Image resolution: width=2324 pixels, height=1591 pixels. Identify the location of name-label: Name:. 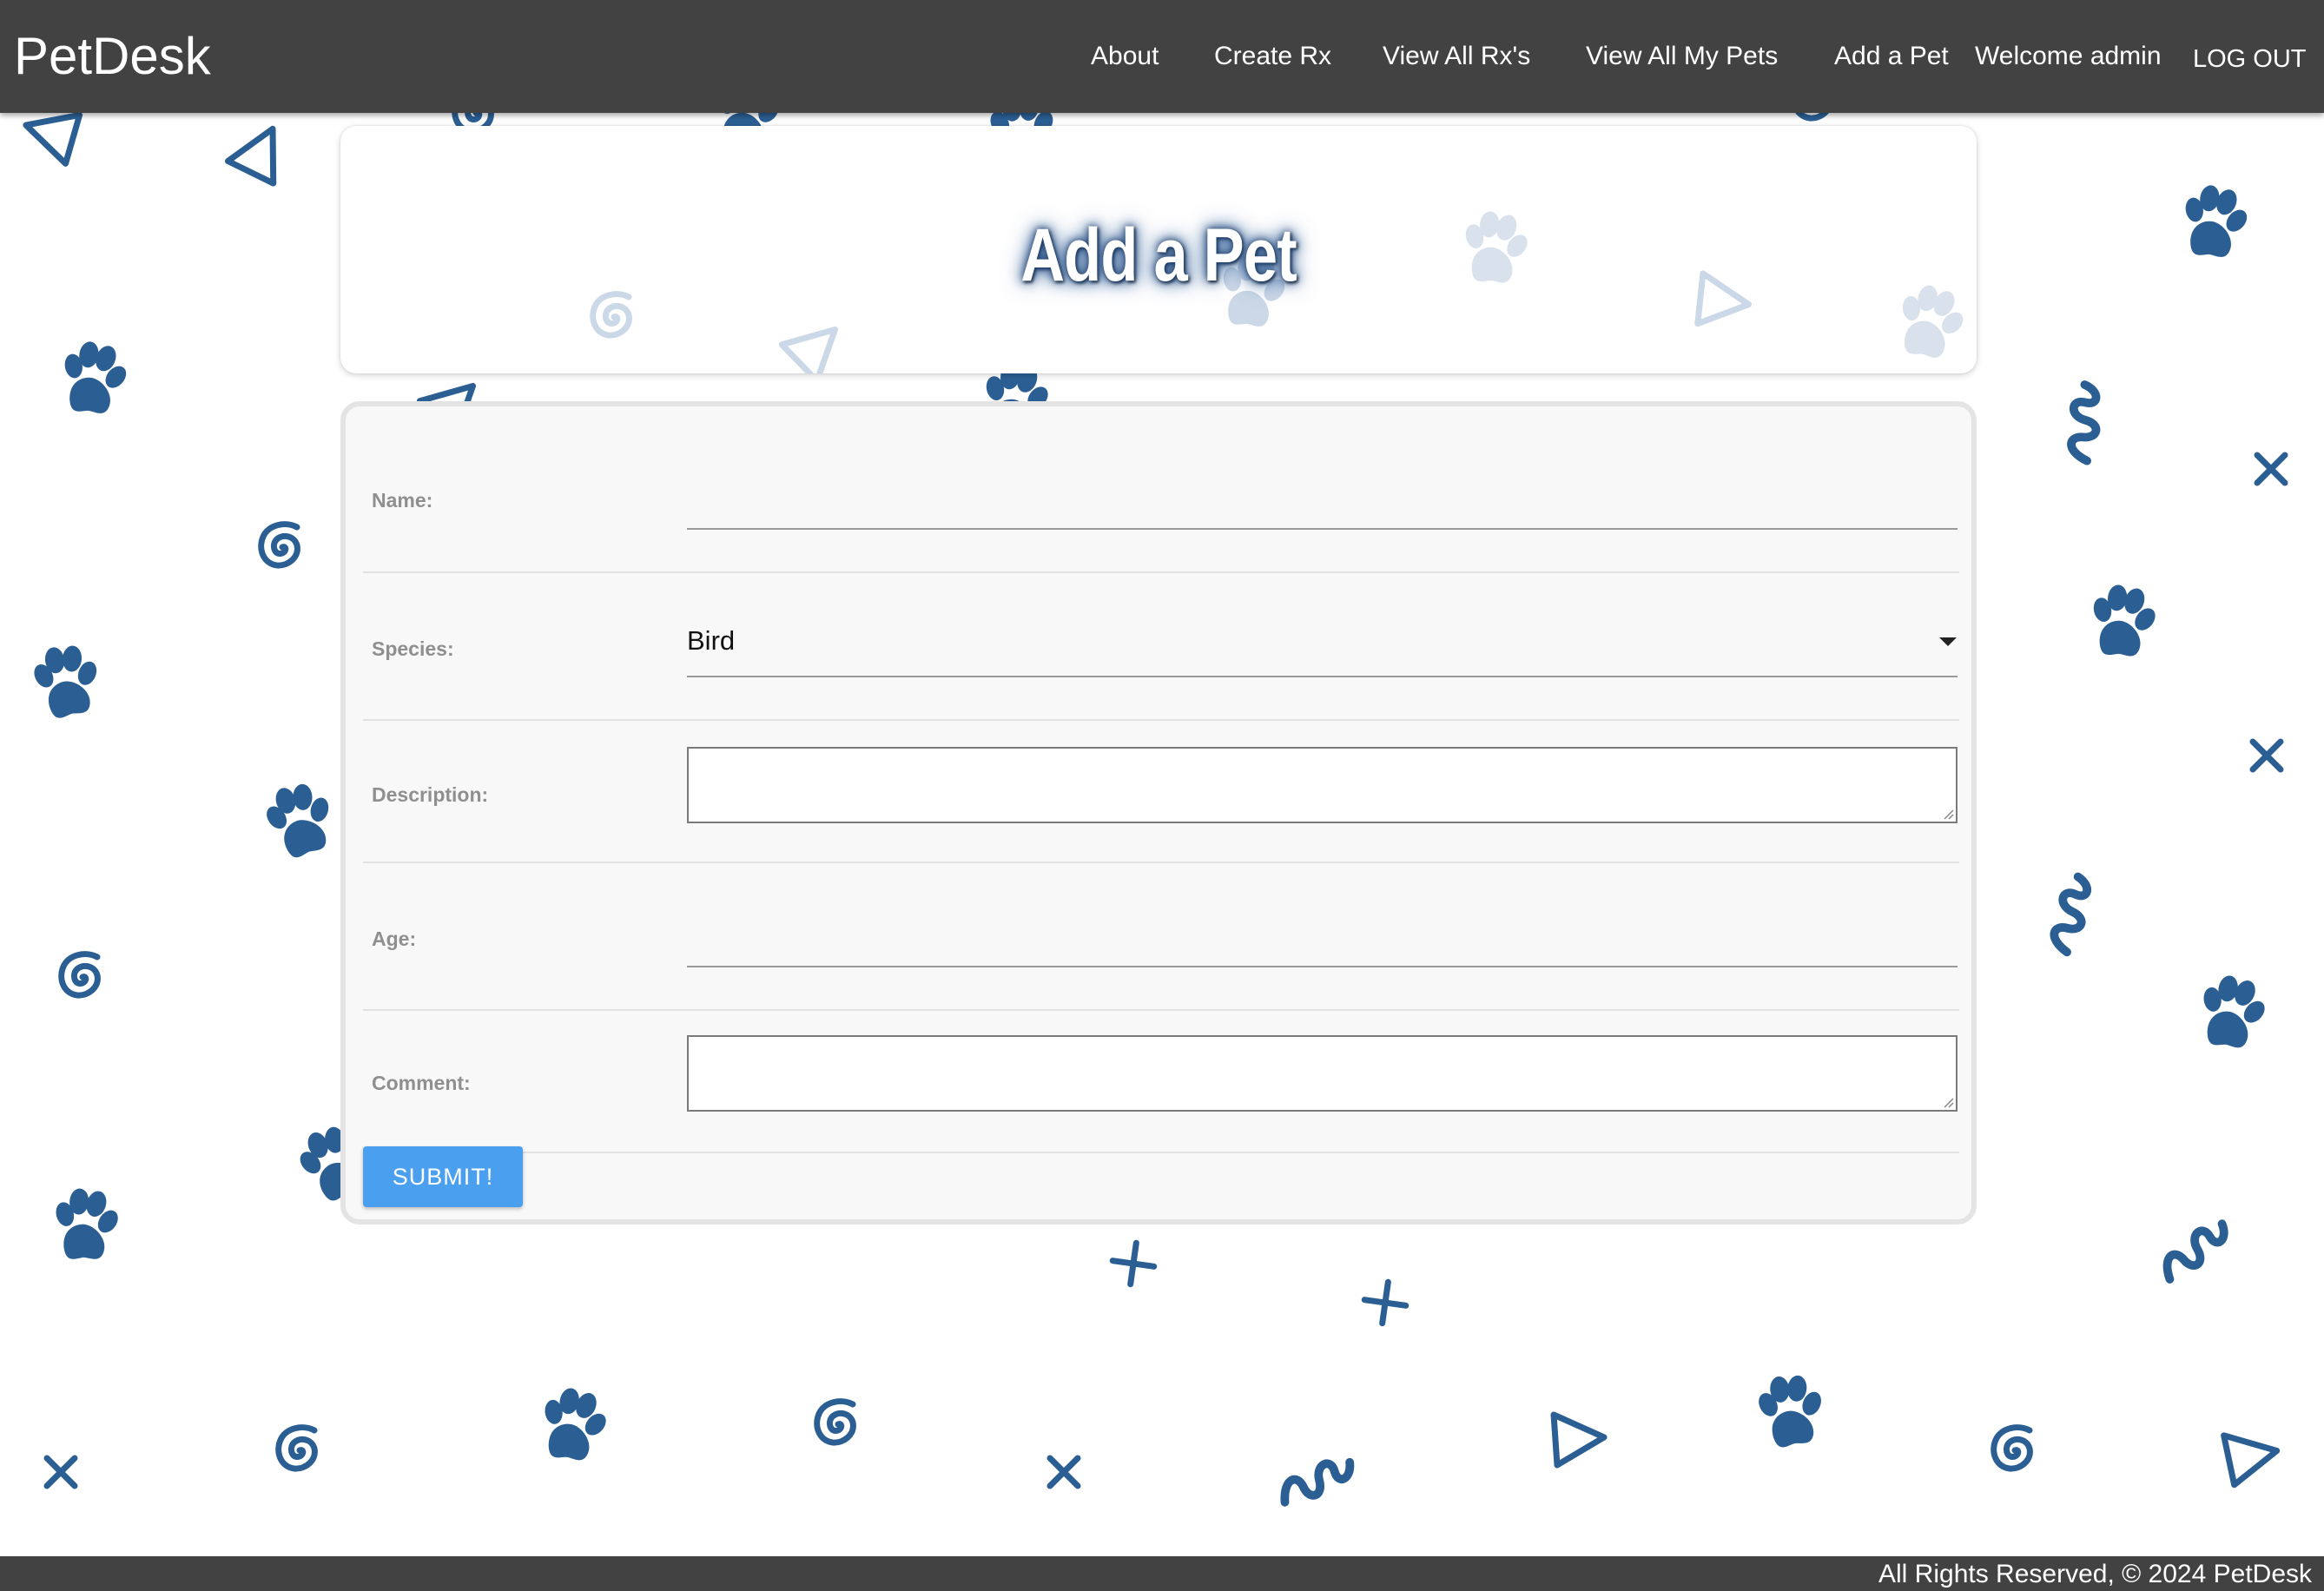
(402, 500).